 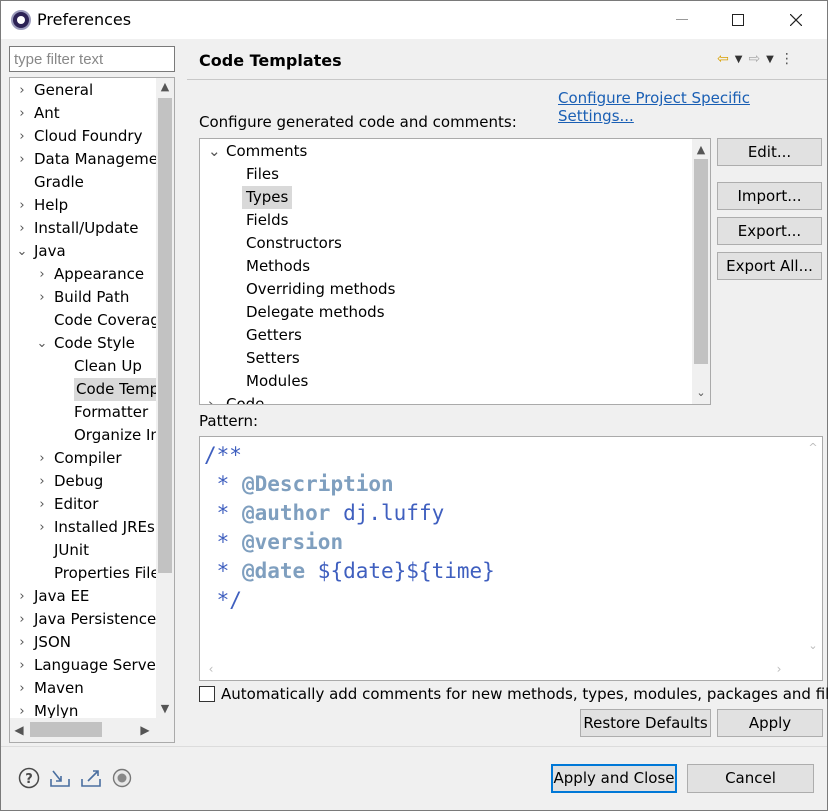 I want to click on tree-item: › Compiler, so click(x=80, y=458).